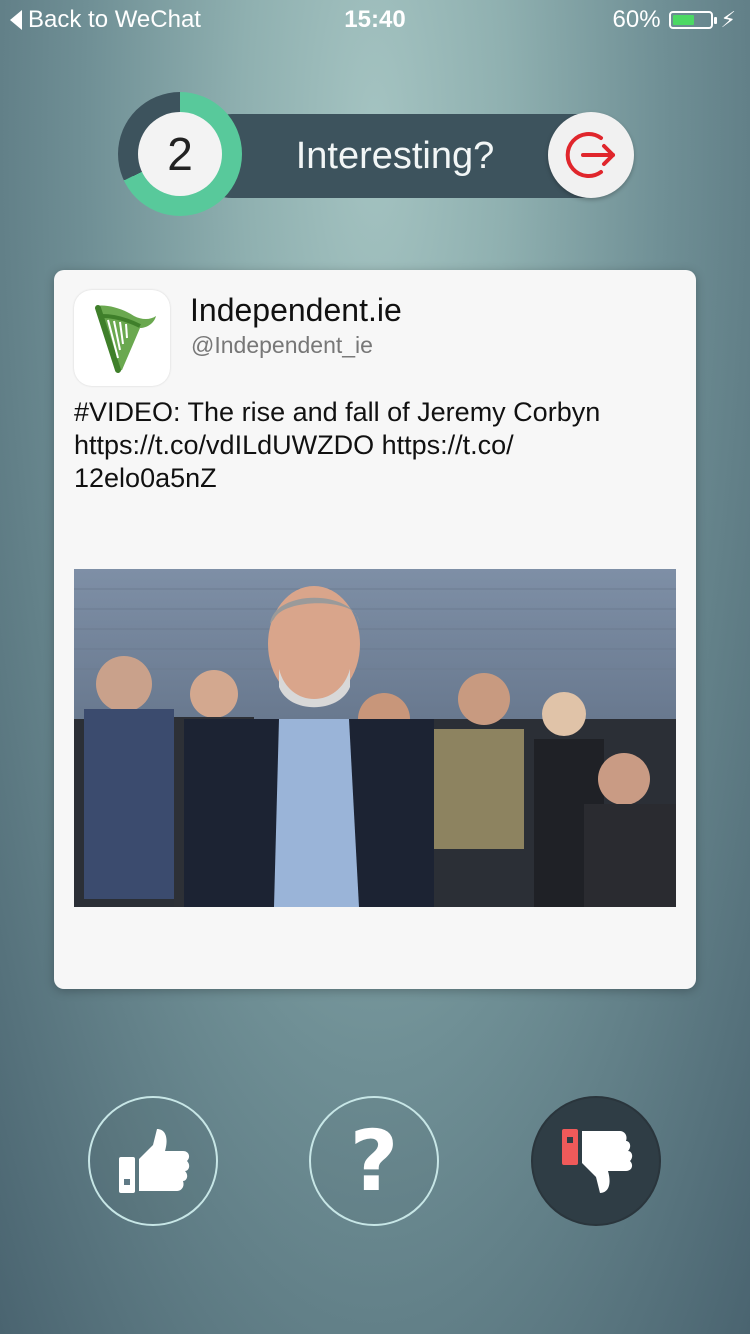 The image size is (750, 1334). What do you see at coordinates (375, 20) in the screenshot?
I see `status-bar: Back to WeChat 15:40 60% ⚡` at bounding box center [375, 20].